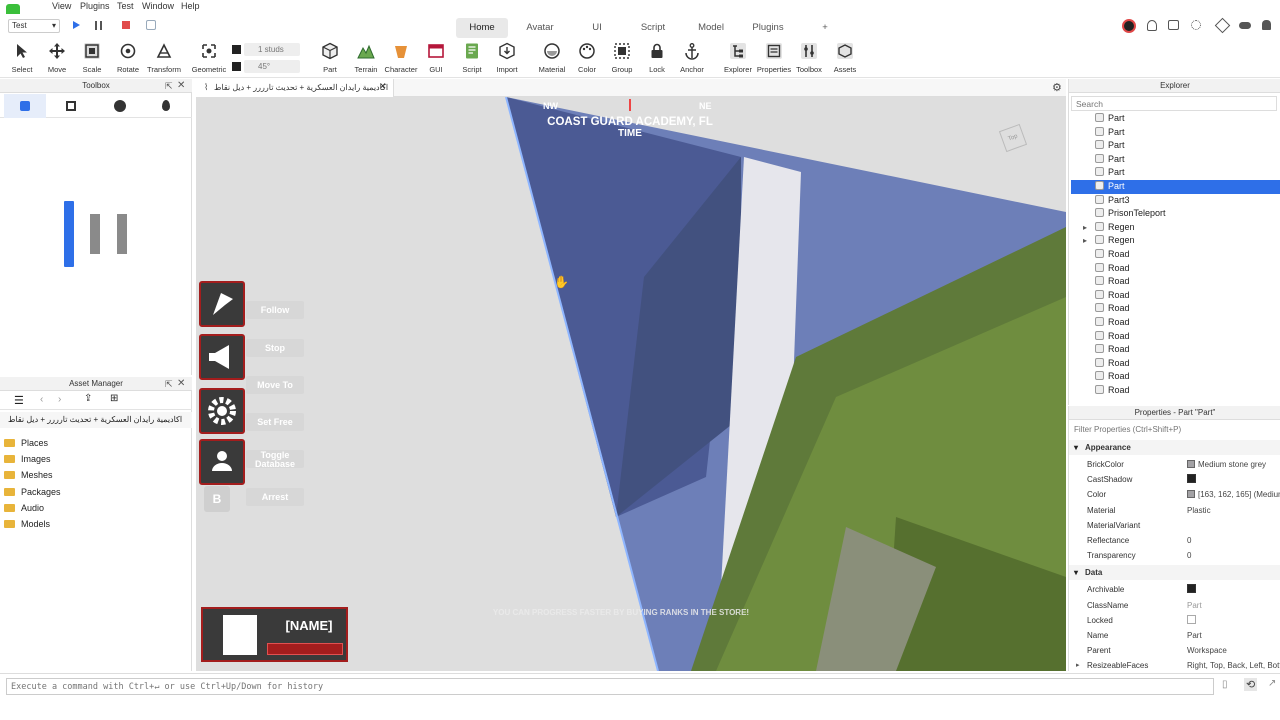 This screenshot has height=720, width=1280. What do you see at coordinates (275, 310) in the screenshot?
I see `follow-button: Follow` at bounding box center [275, 310].